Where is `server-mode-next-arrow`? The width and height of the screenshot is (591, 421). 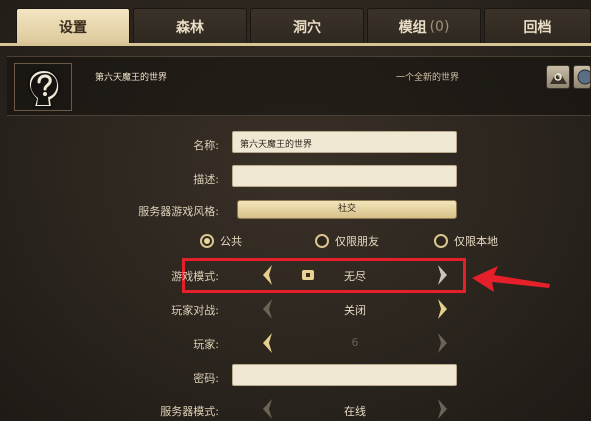
server-mode-next-arrow is located at coordinates (443, 409).